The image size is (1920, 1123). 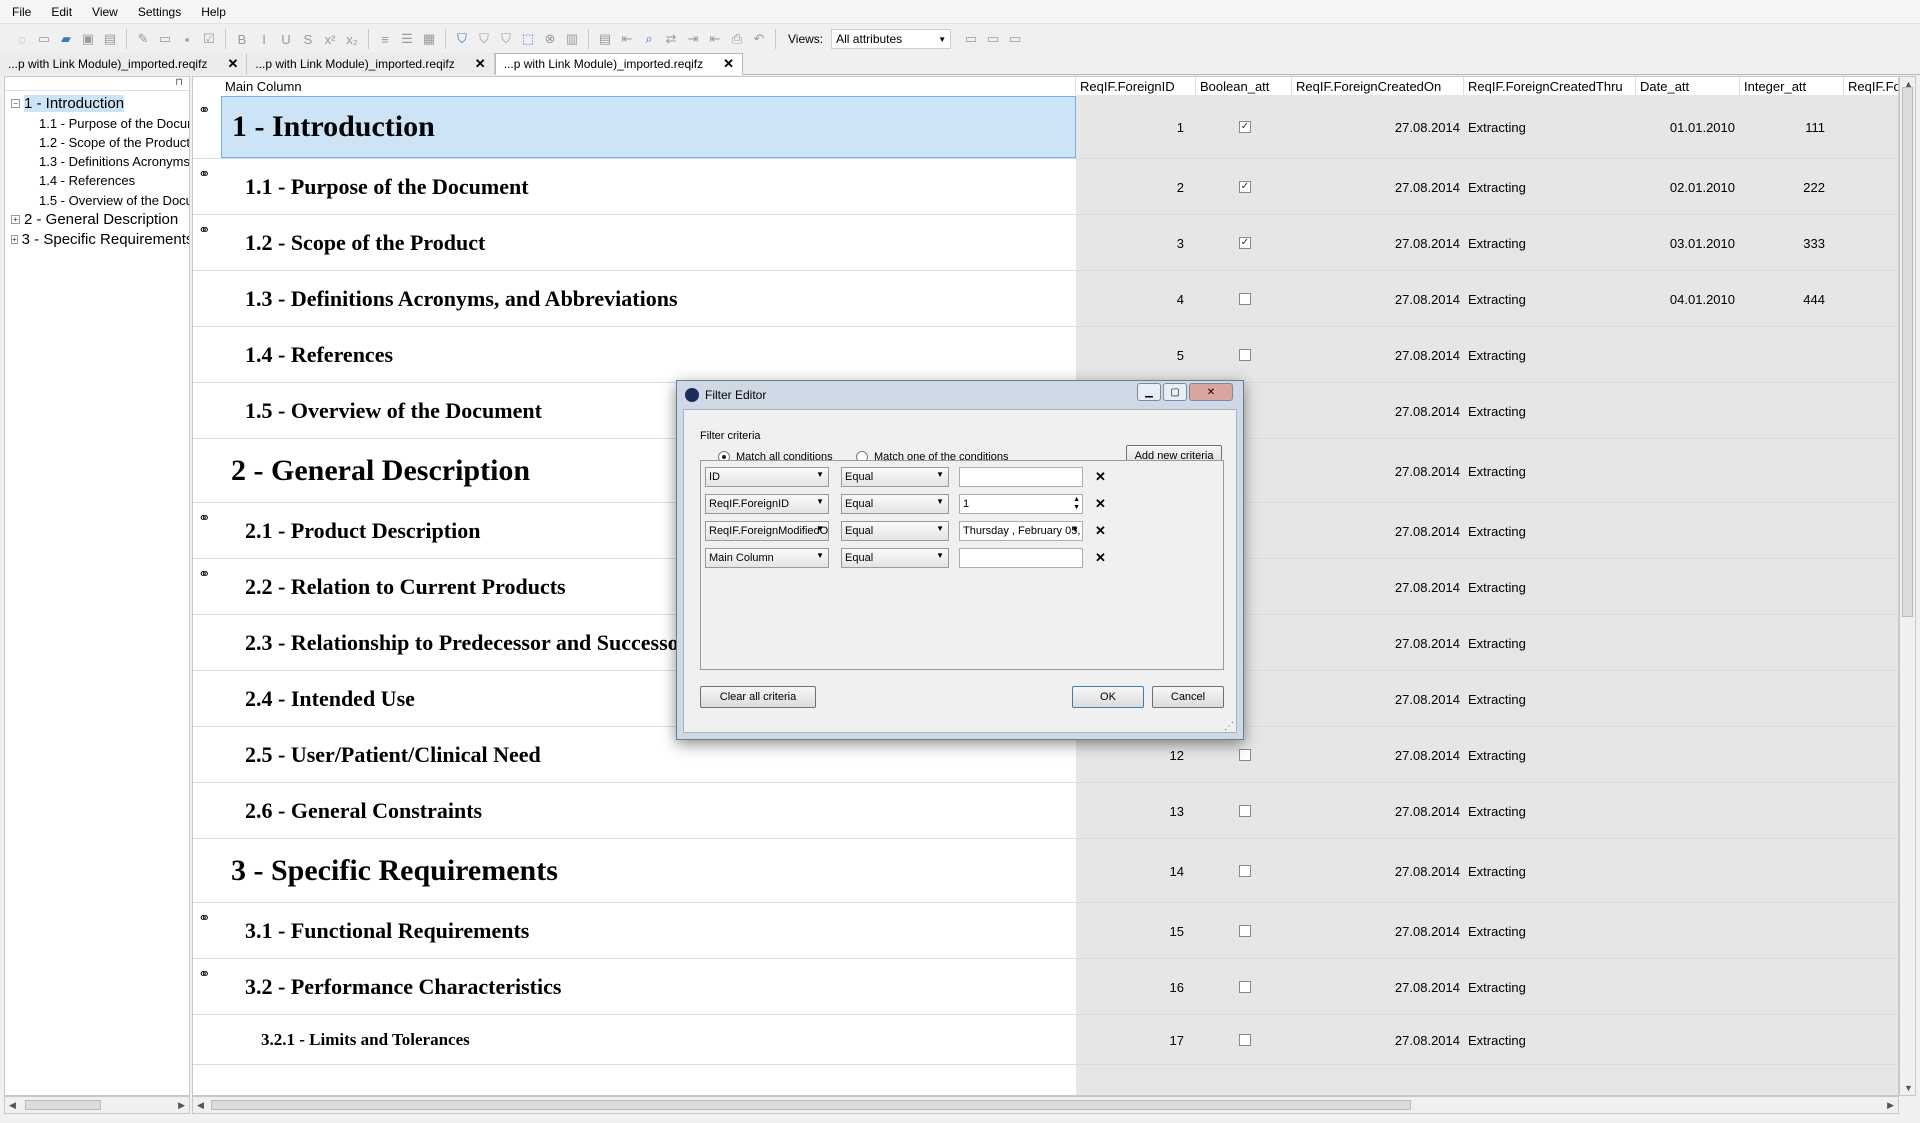 I want to click on main-column-cell: 3 - Specific Requirements, so click(x=648, y=871).